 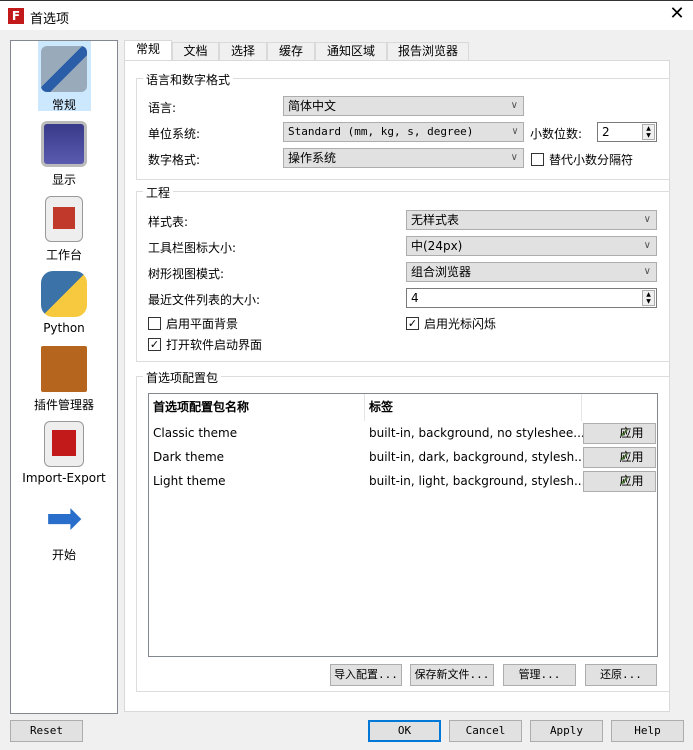 I want to click on sidebar-item-label: Import-Export, so click(x=64, y=478).